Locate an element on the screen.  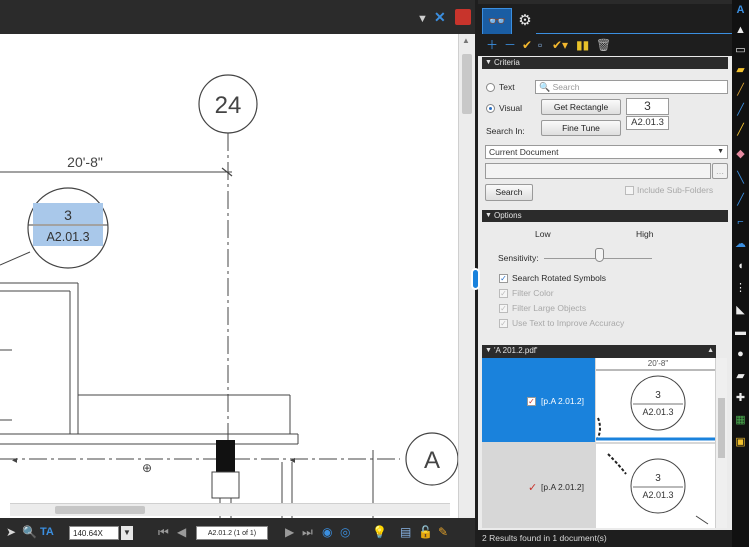
search-icon: 👓 is located at coordinates (497, 21).